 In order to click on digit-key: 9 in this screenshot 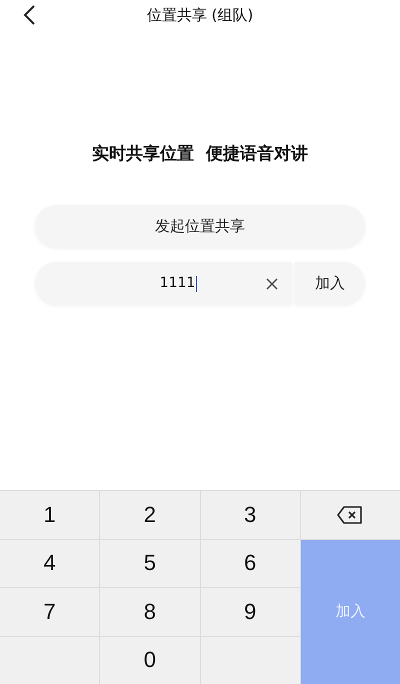, I will do `click(250, 612)`.